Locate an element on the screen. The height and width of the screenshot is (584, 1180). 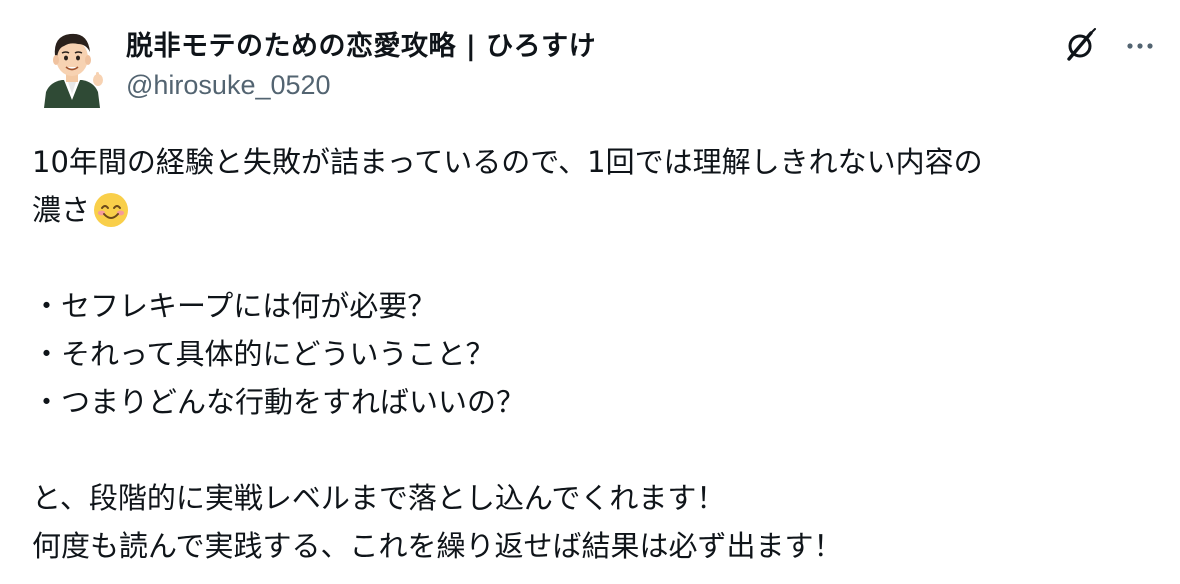
author-block: 脱非モテのための恋愛攻略 | ひろすけ @hirosuke_0520 is located at coordinates (576, 66).